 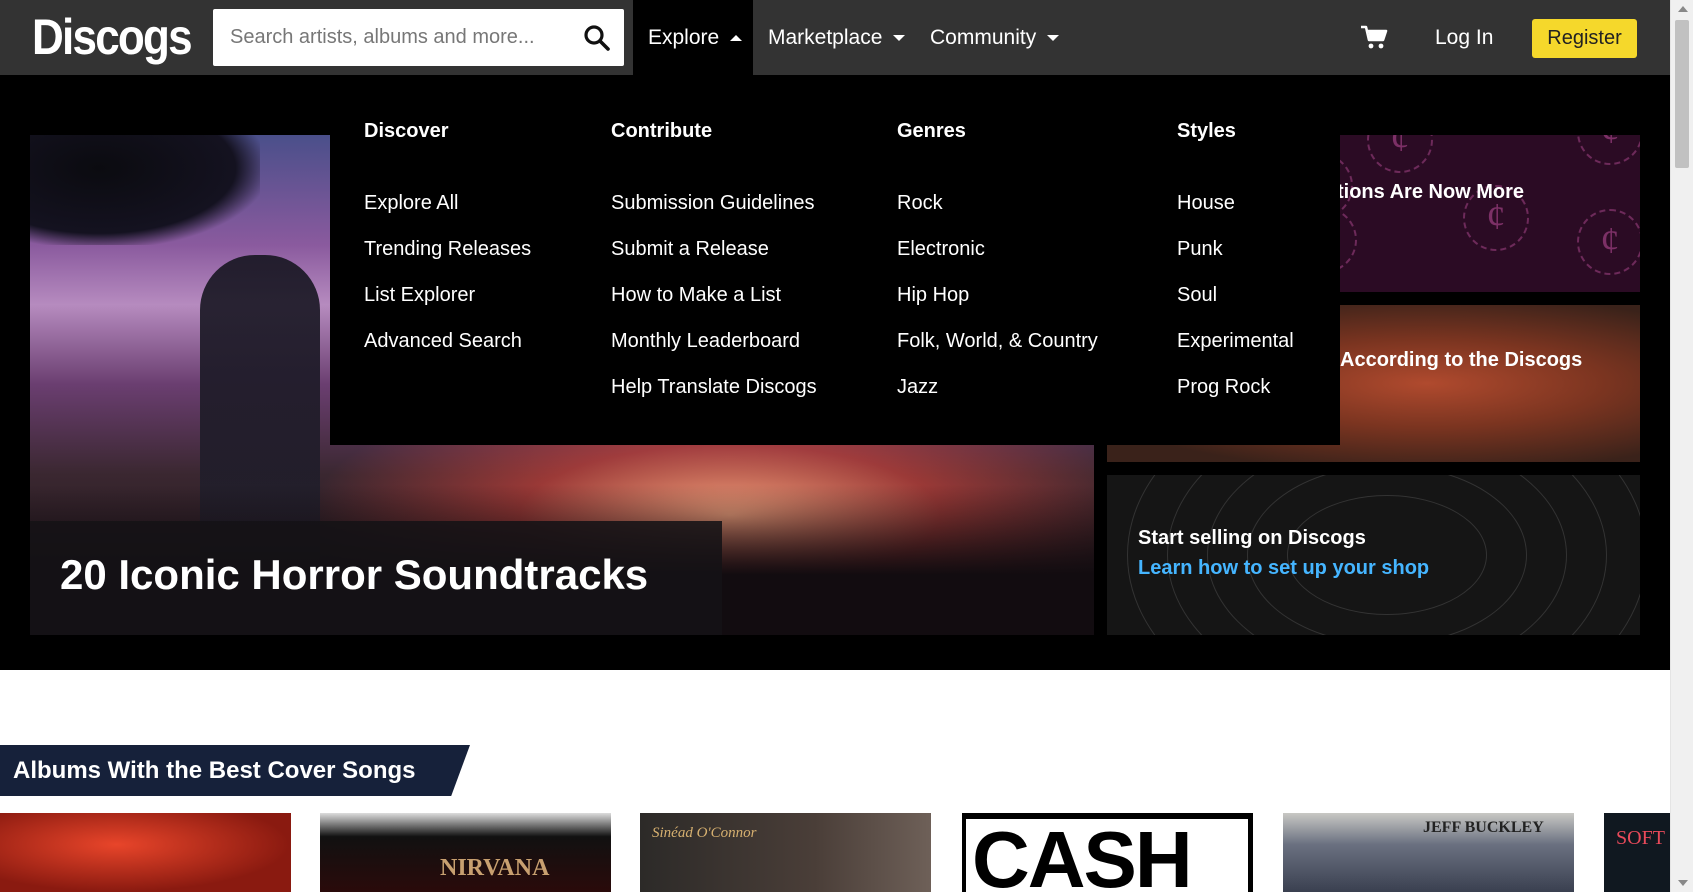 I want to click on dropdown-item: Submit a Release, so click(x=714, y=259).